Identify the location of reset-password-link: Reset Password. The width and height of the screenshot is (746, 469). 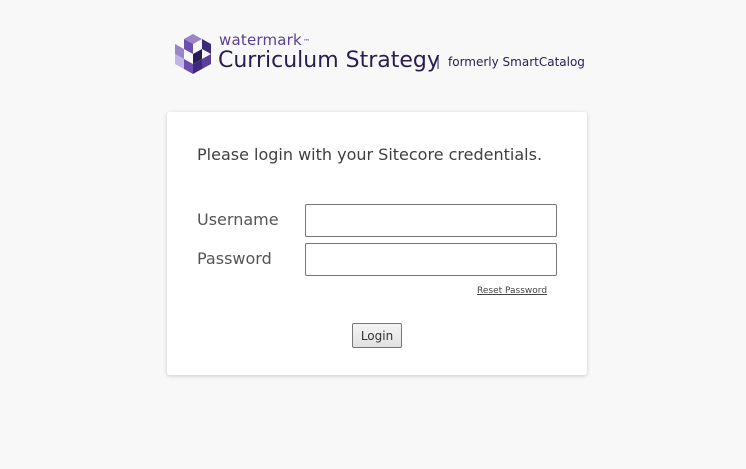
(512, 291).